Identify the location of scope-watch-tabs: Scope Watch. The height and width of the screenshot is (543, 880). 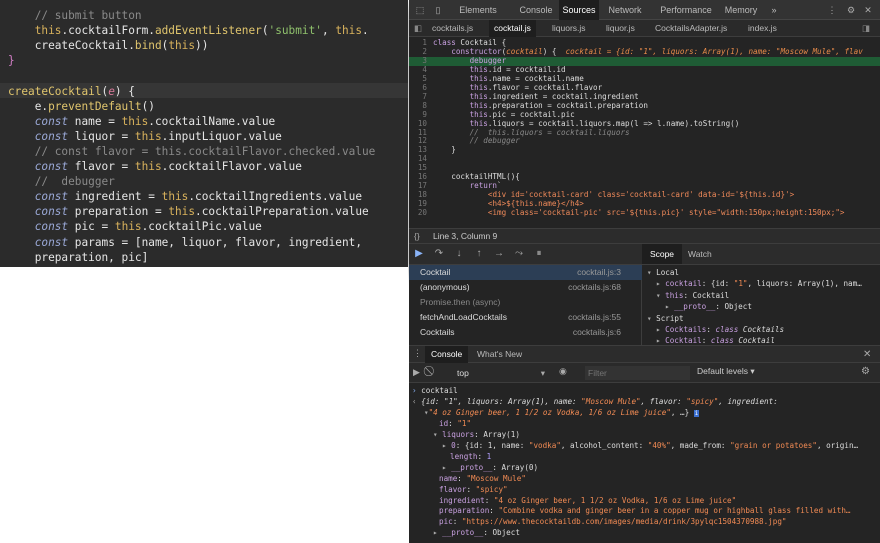
(761, 254).